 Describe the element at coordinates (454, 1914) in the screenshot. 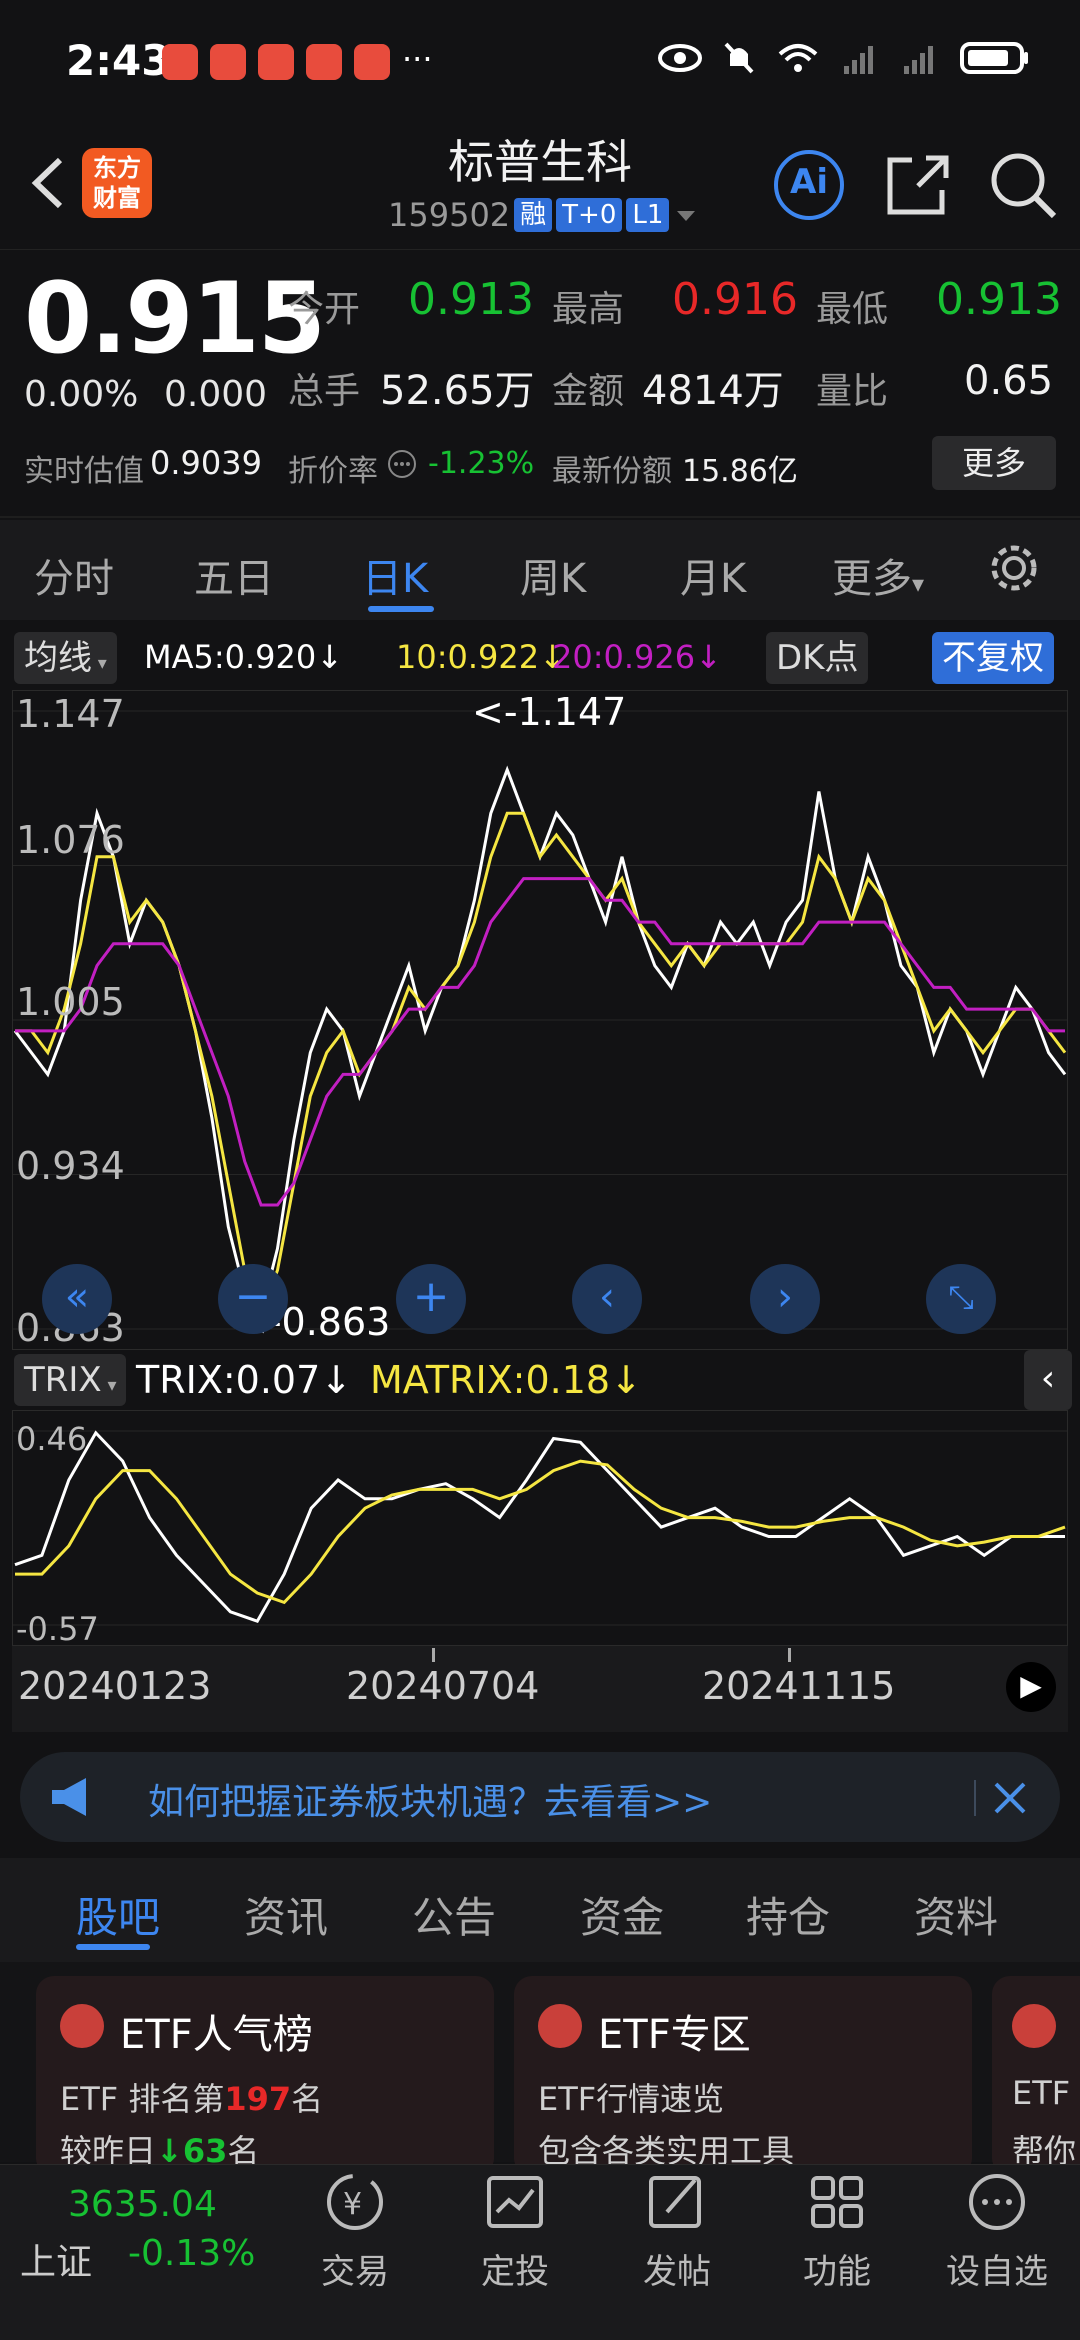

I see `tab-announcements: 公告` at that location.